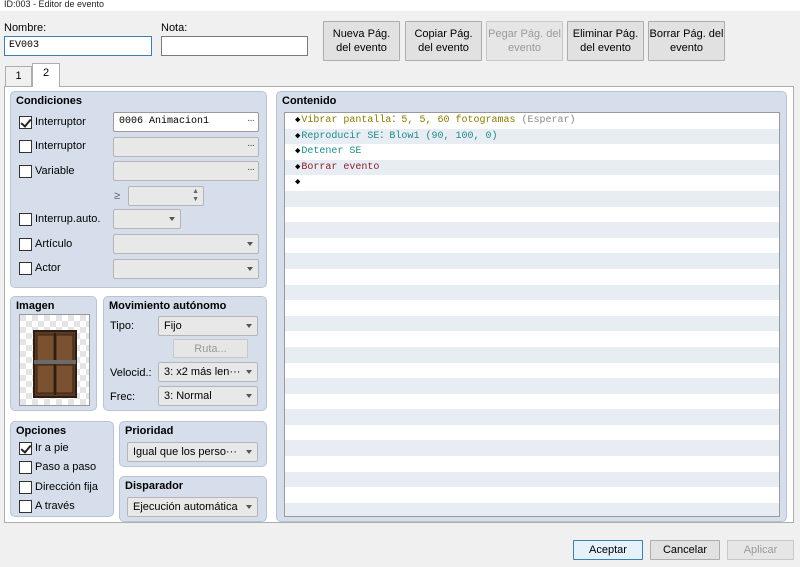  Describe the element at coordinates (48, 268) in the screenshot. I see `actor-label: Actor` at that location.